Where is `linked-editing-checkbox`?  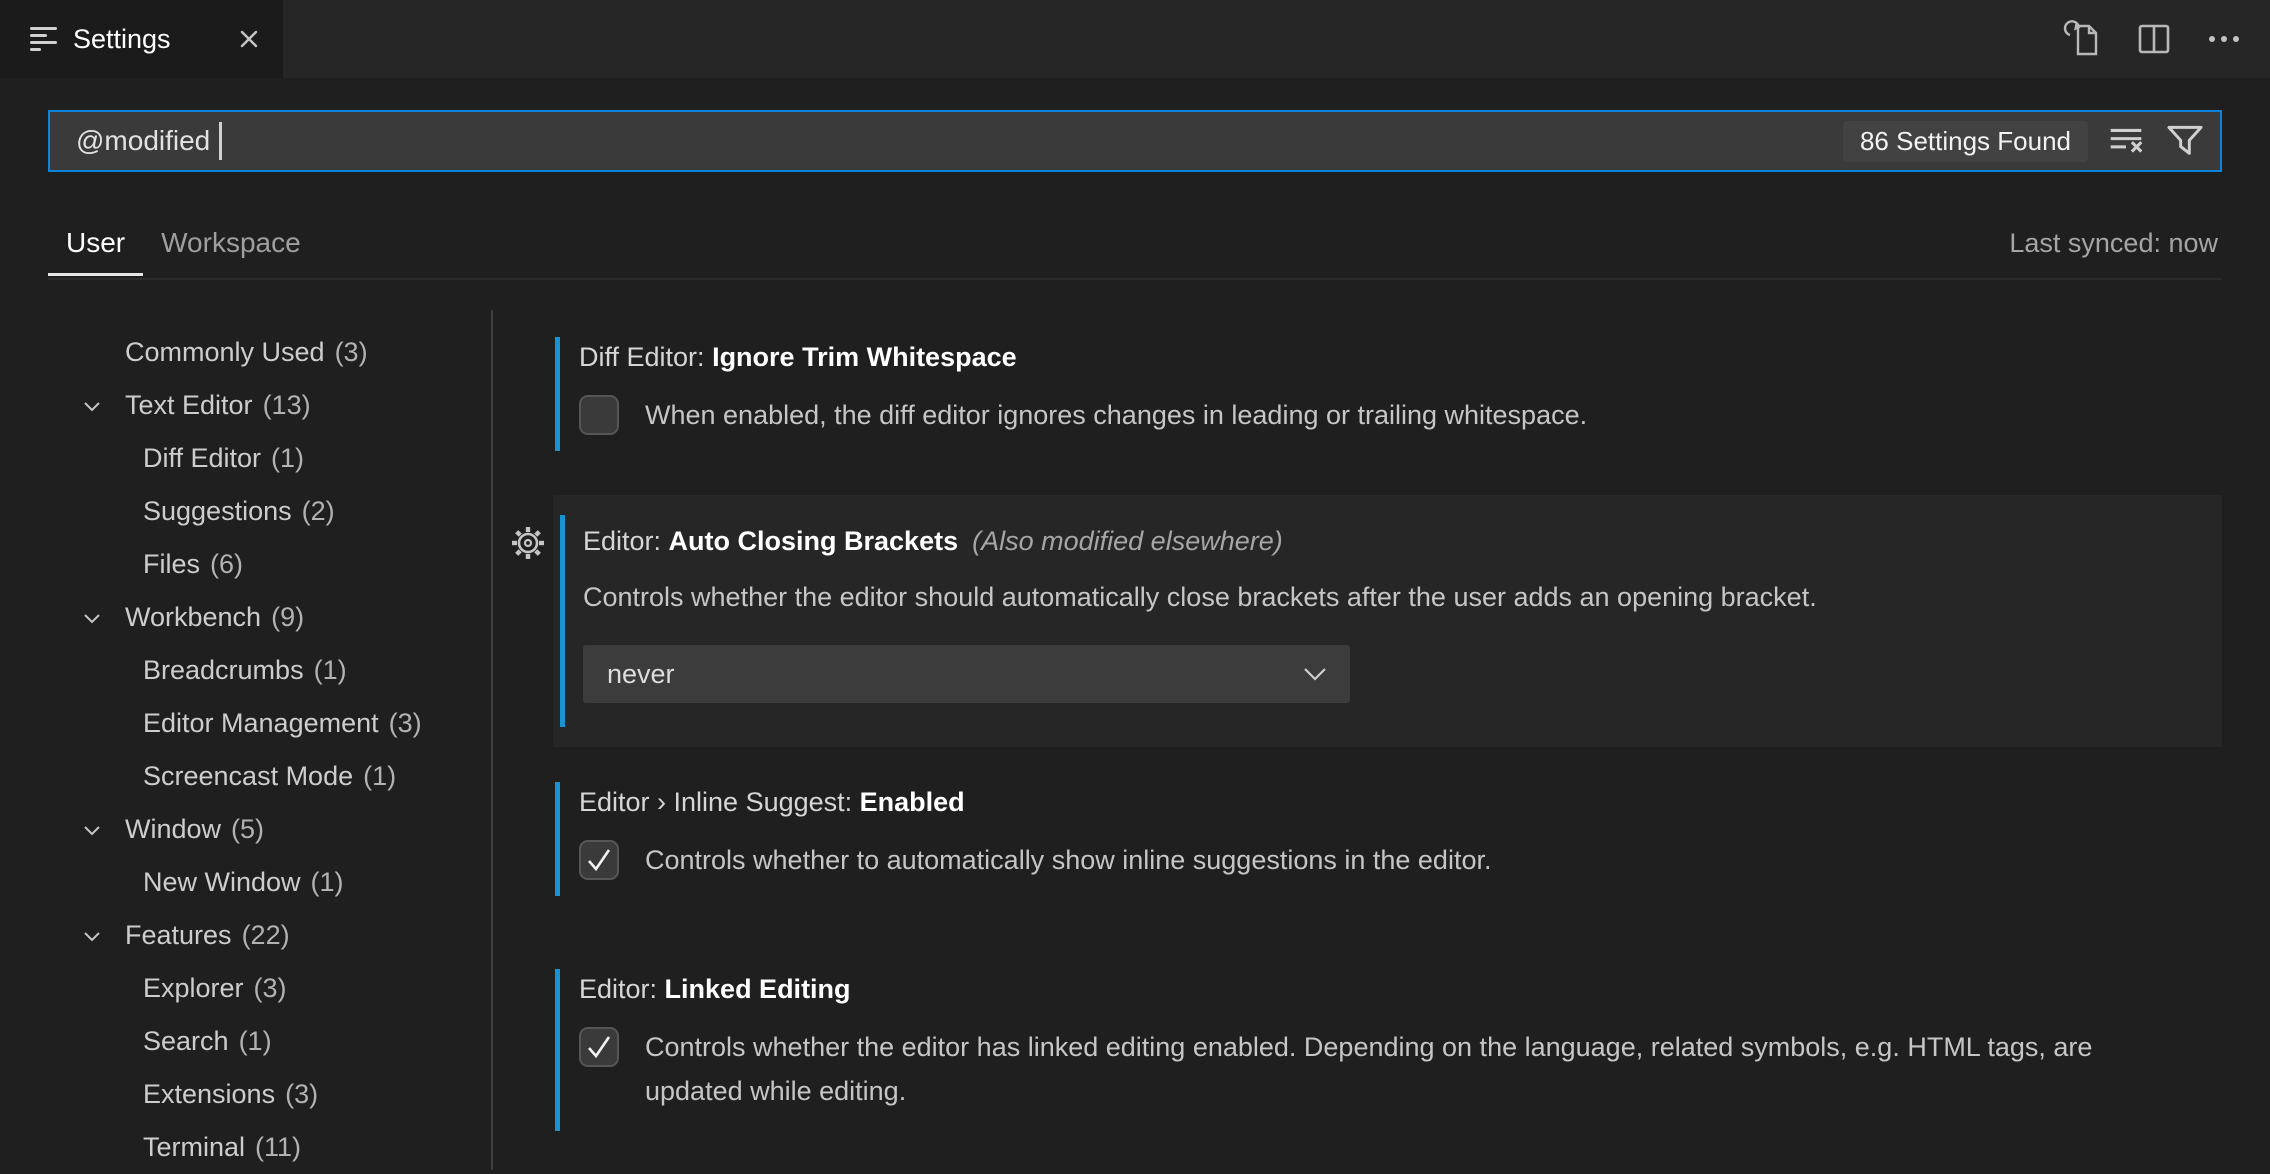
linked-editing-checkbox is located at coordinates (599, 1047).